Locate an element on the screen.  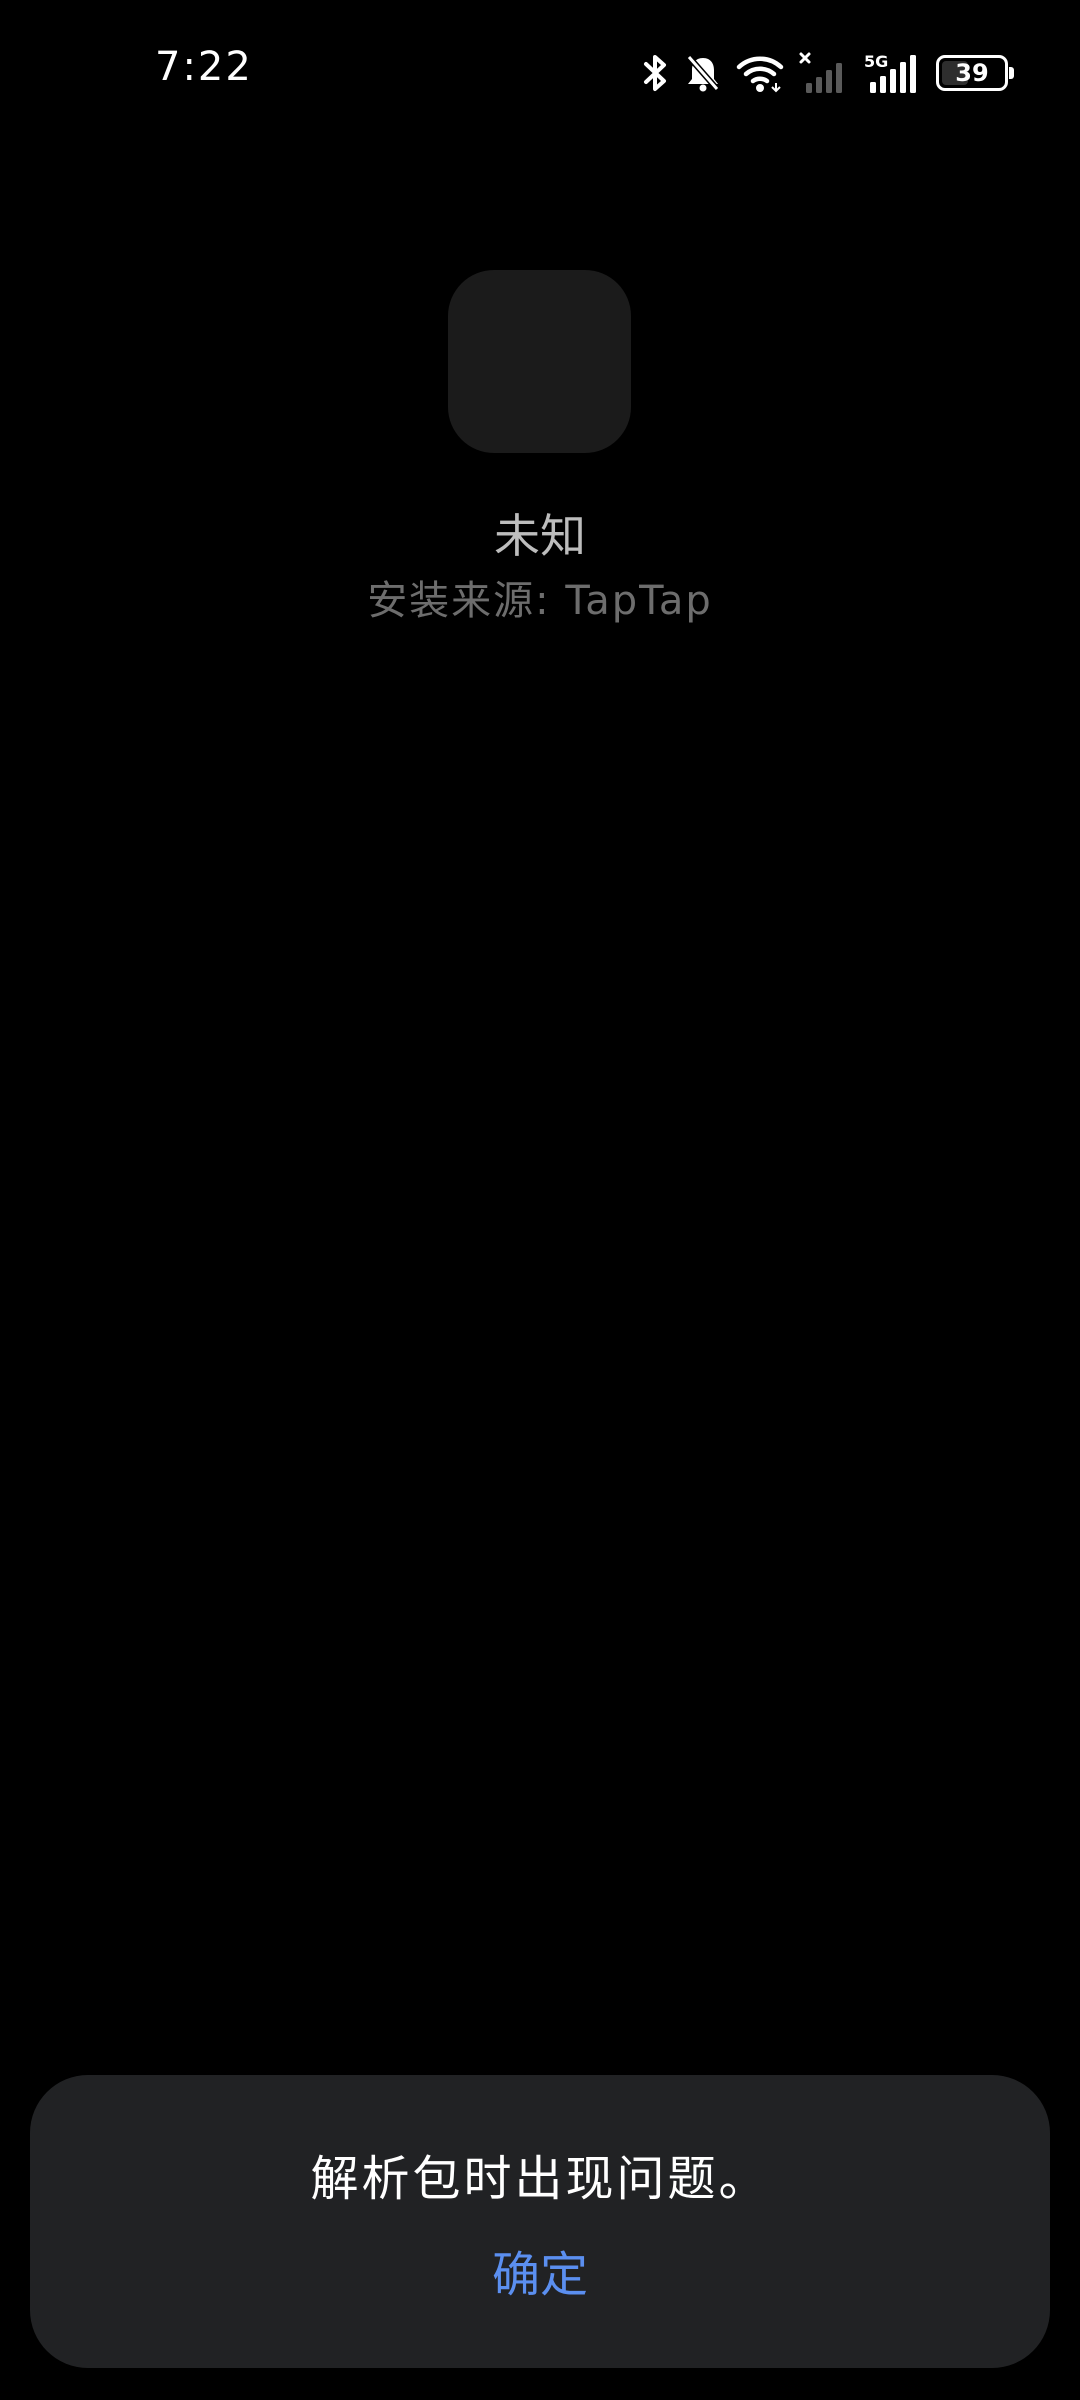
wifi-icon is located at coordinates (760, 73).